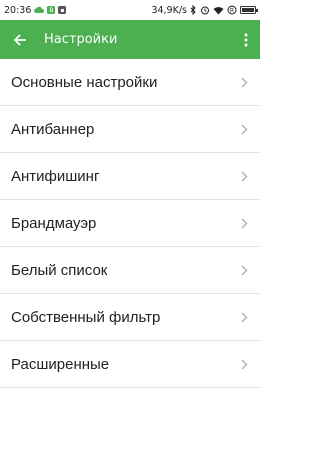 This screenshot has height=463, width=320. I want to click on status-time: 20:36, so click(18, 10).